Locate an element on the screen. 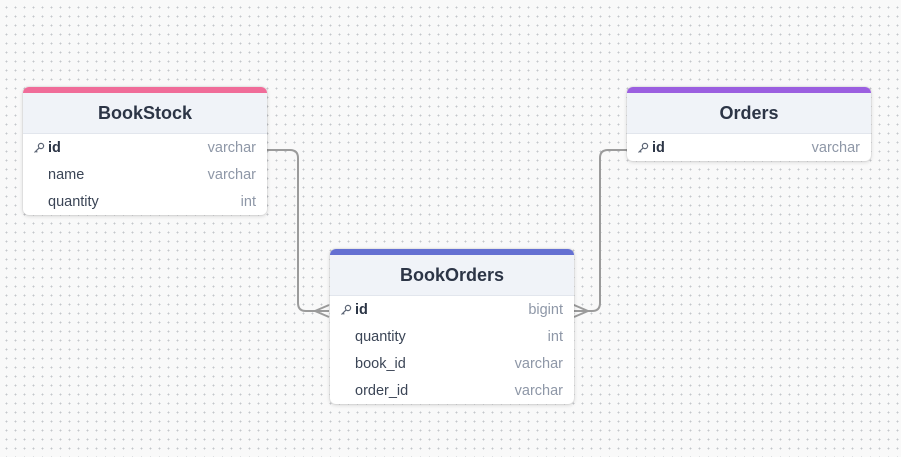 This screenshot has width=901, height=457. column-name: book_id is located at coordinates (380, 363).